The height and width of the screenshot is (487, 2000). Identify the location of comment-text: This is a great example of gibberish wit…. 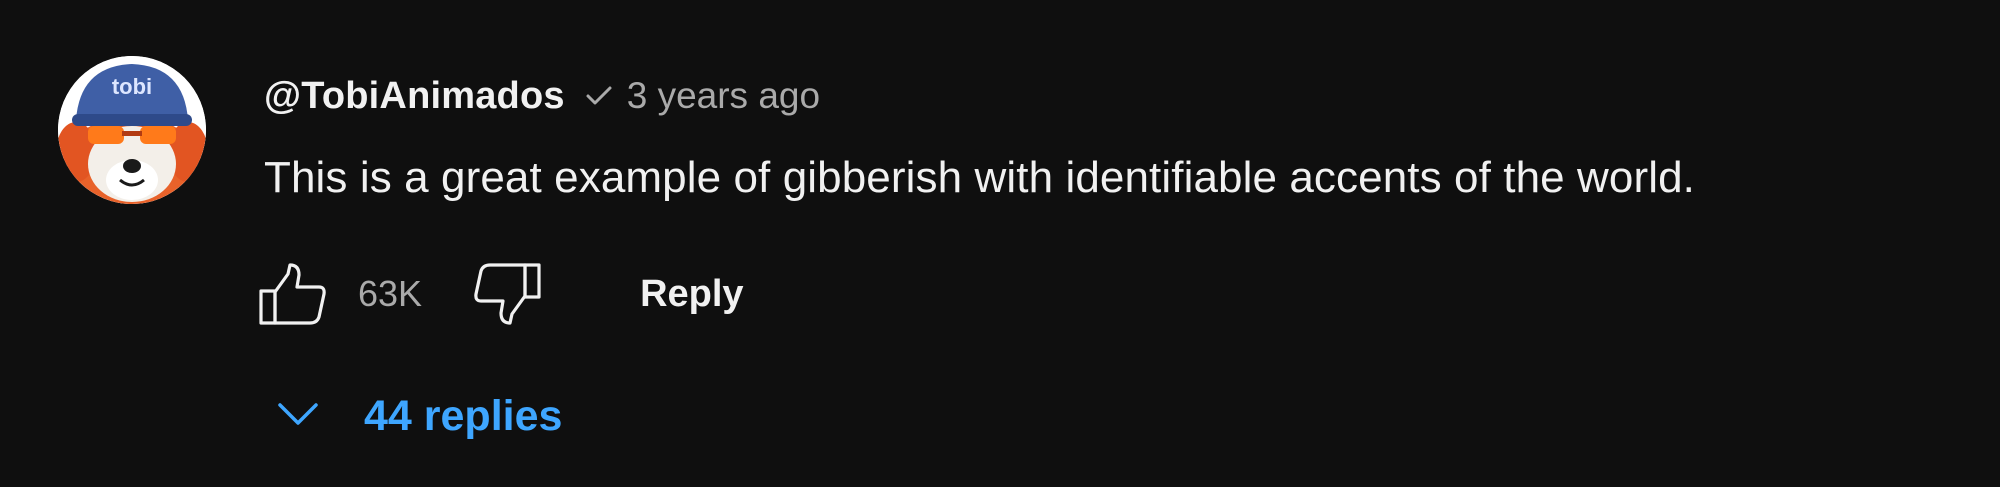
(980, 177).